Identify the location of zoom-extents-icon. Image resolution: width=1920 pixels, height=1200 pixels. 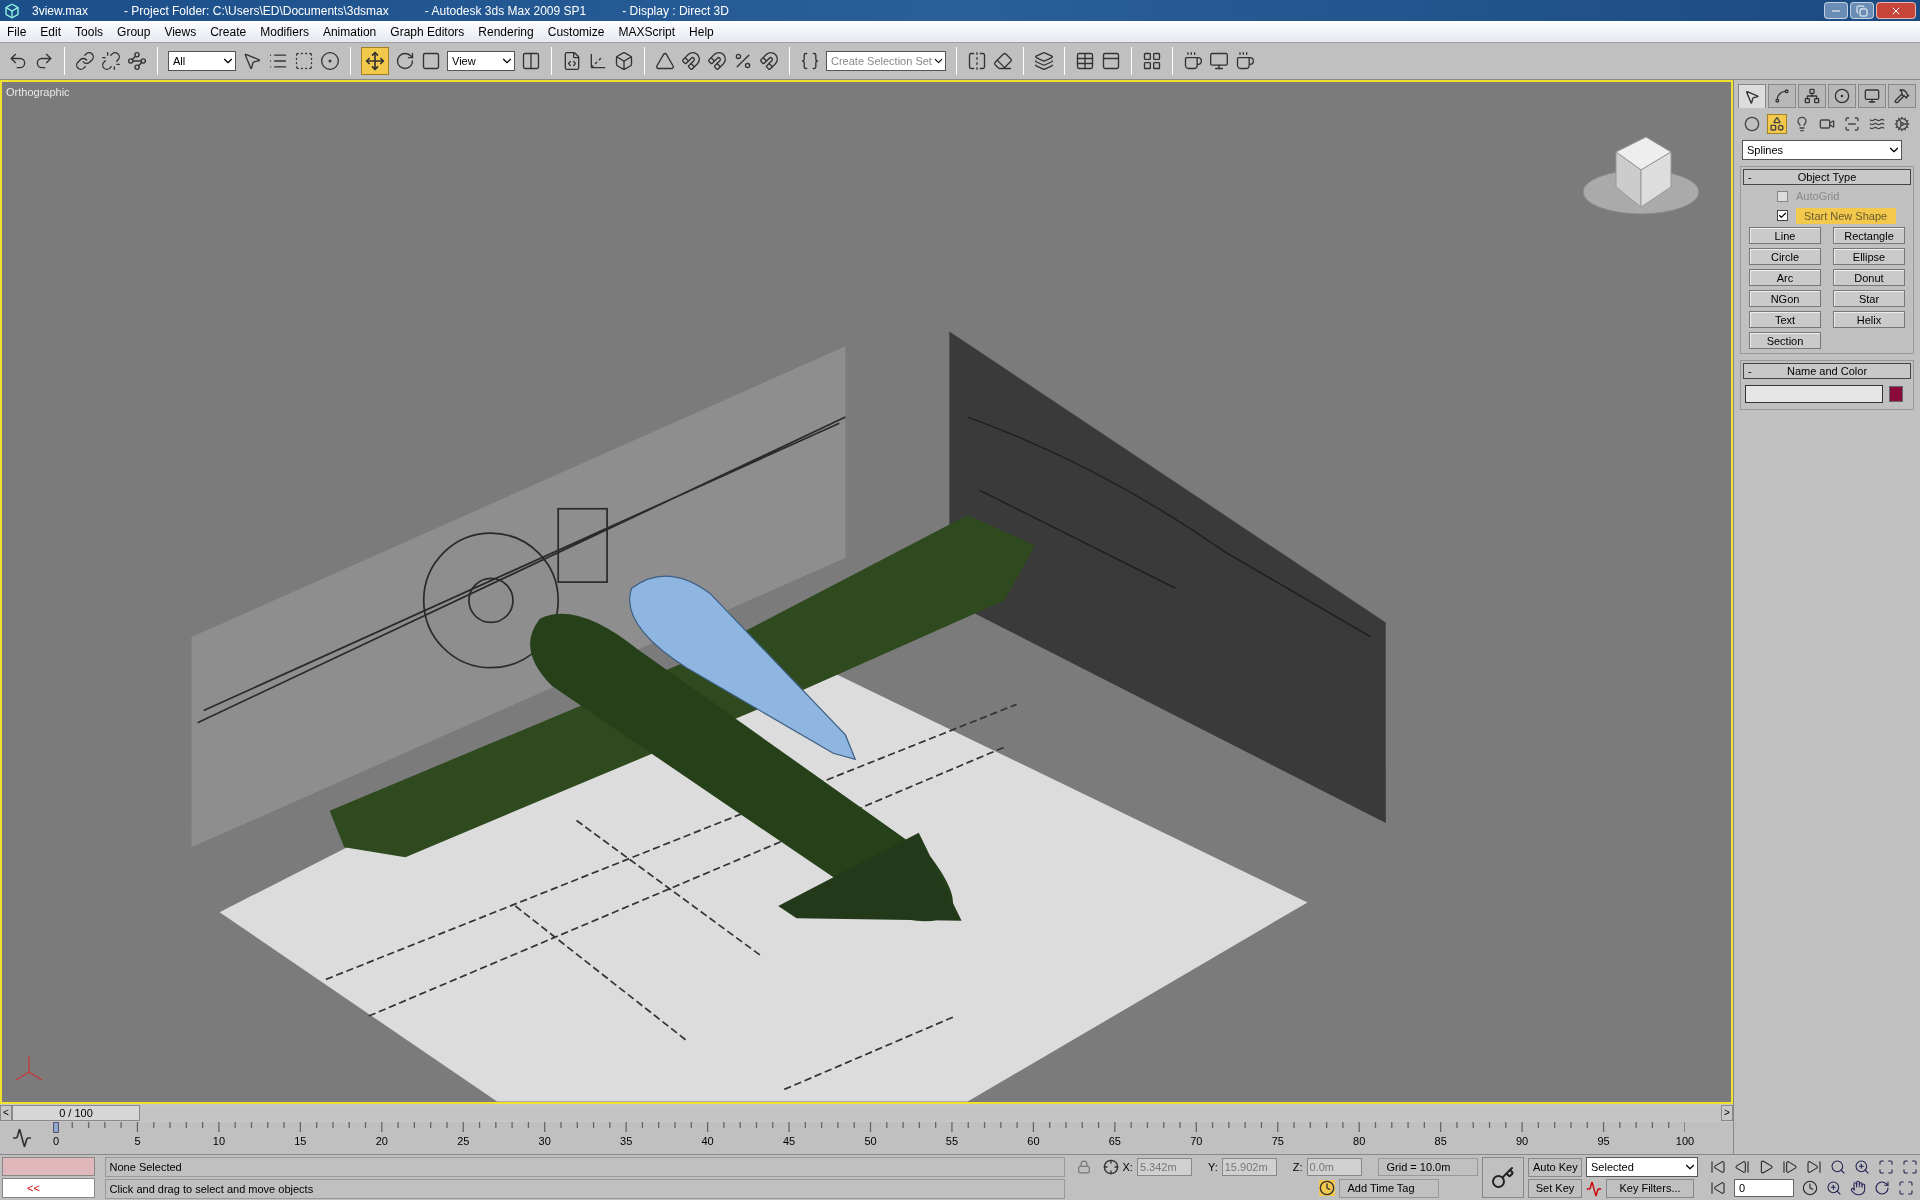
(1886, 1166).